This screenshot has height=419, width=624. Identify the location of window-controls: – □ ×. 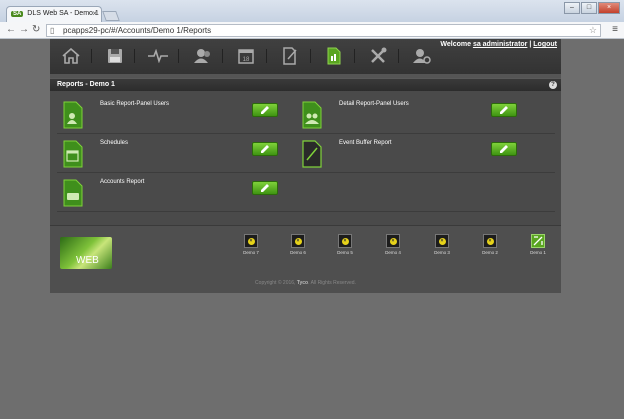
(592, 8).